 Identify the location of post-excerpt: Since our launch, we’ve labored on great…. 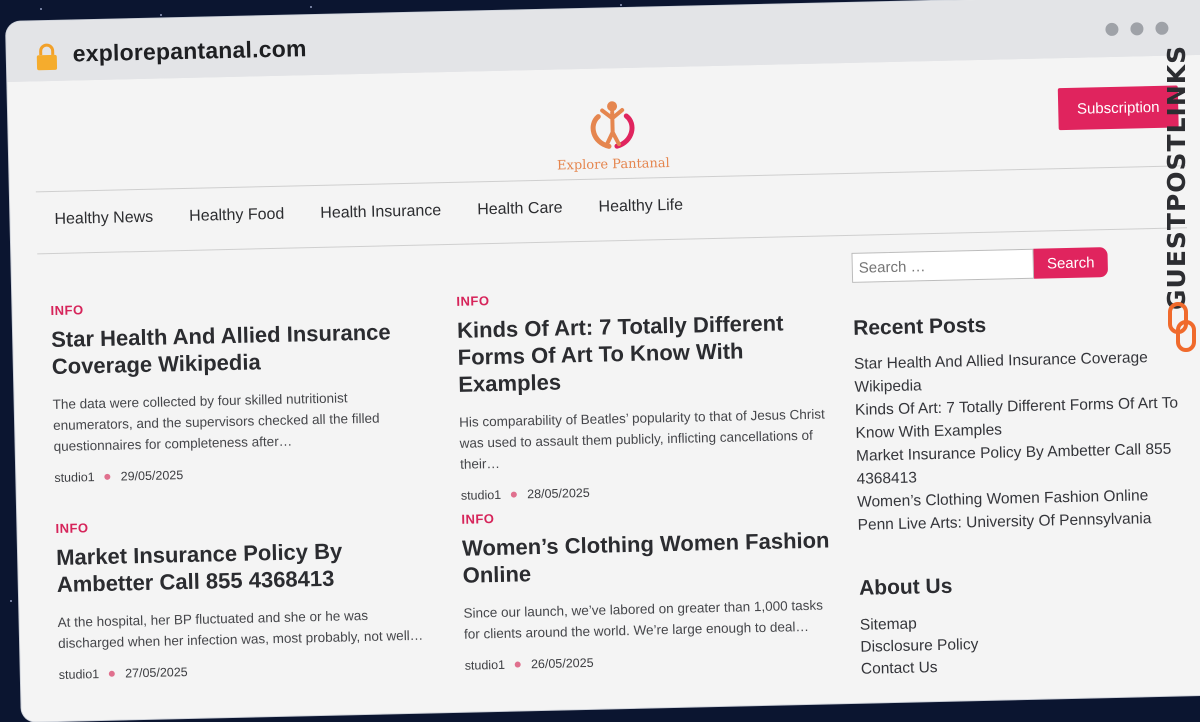
(643, 619).